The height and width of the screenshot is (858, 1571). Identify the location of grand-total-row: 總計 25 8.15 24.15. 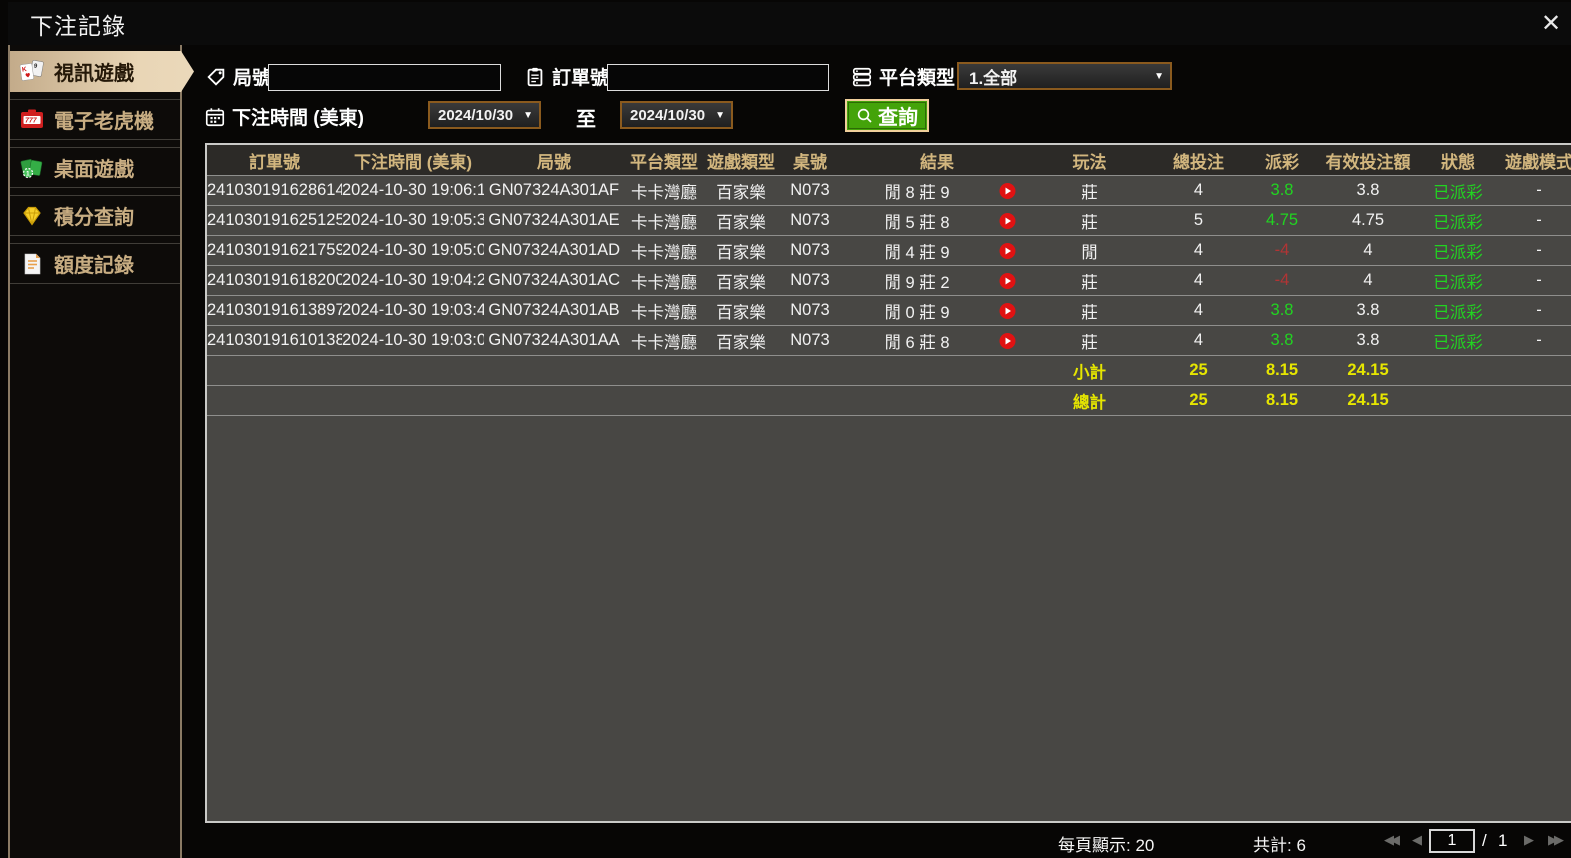
(889, 401).